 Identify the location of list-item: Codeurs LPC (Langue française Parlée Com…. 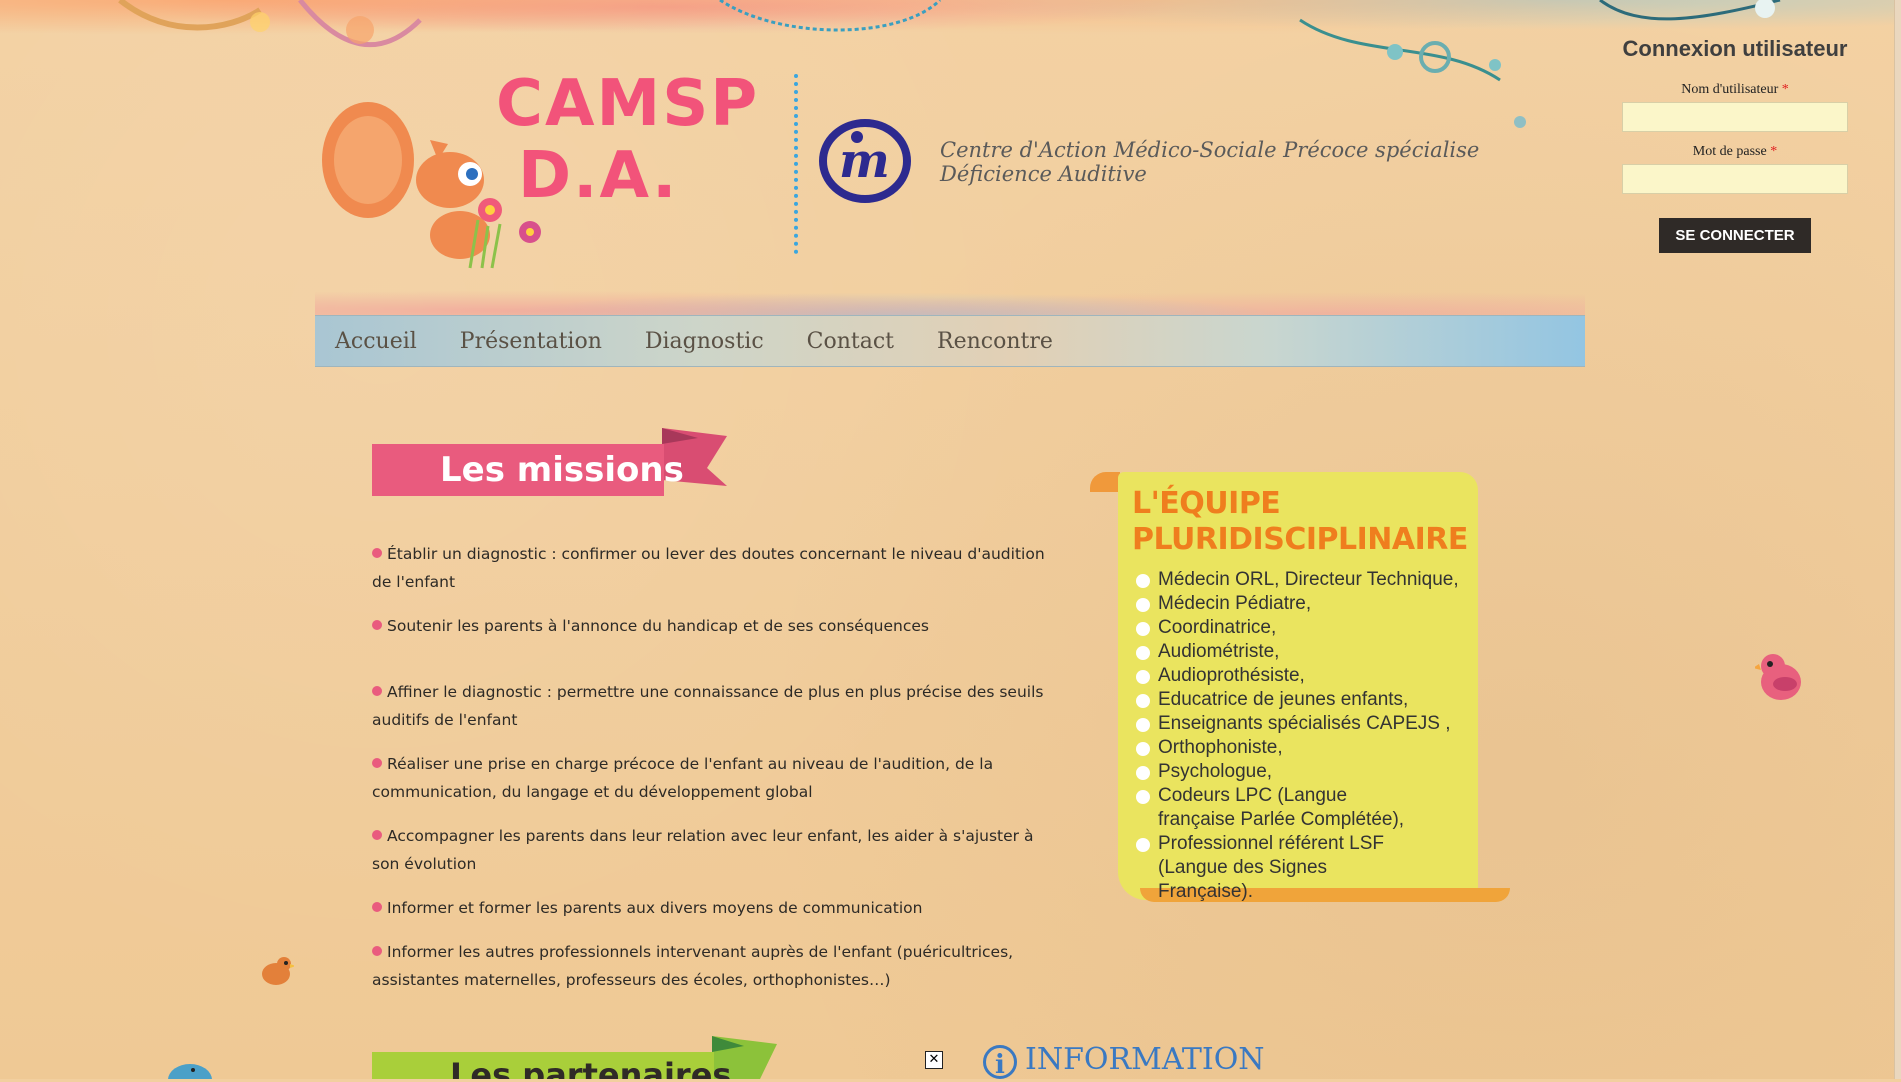
(1277, 808).